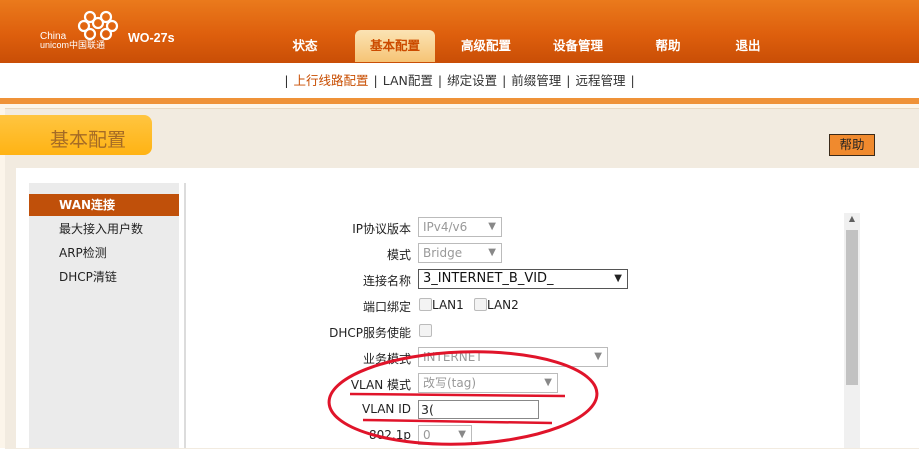 The height and width of the screenshot is (449, 919). Describe the element at coordinates (852, 307) in the screenshot. I see `scrollbar-thumb` at that location.